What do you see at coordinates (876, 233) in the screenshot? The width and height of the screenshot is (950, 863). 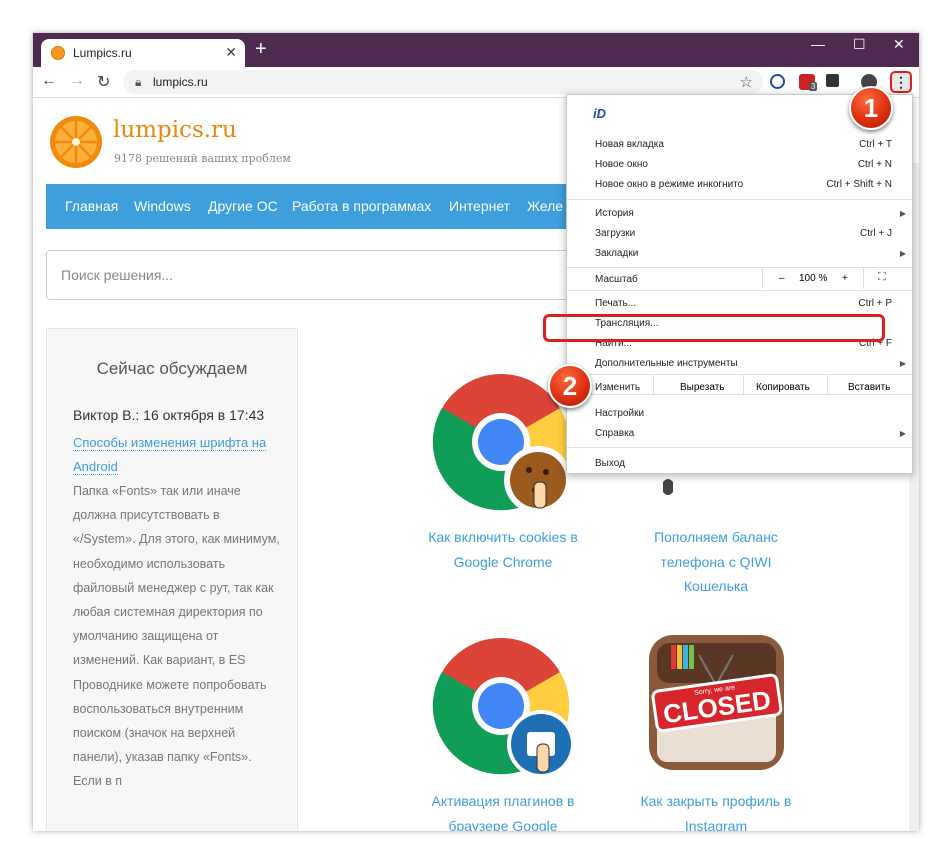 I see `shortcut-downloads: Ctrl + J` at bounding box center [876, 233].